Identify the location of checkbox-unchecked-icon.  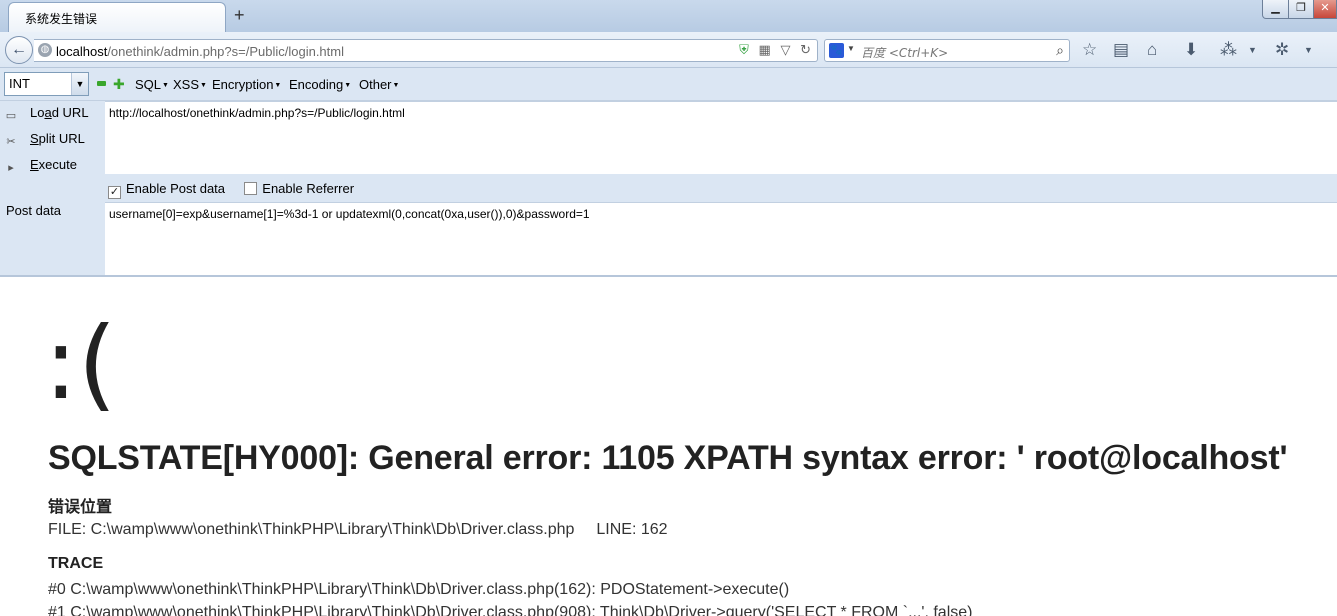
(251, 188).